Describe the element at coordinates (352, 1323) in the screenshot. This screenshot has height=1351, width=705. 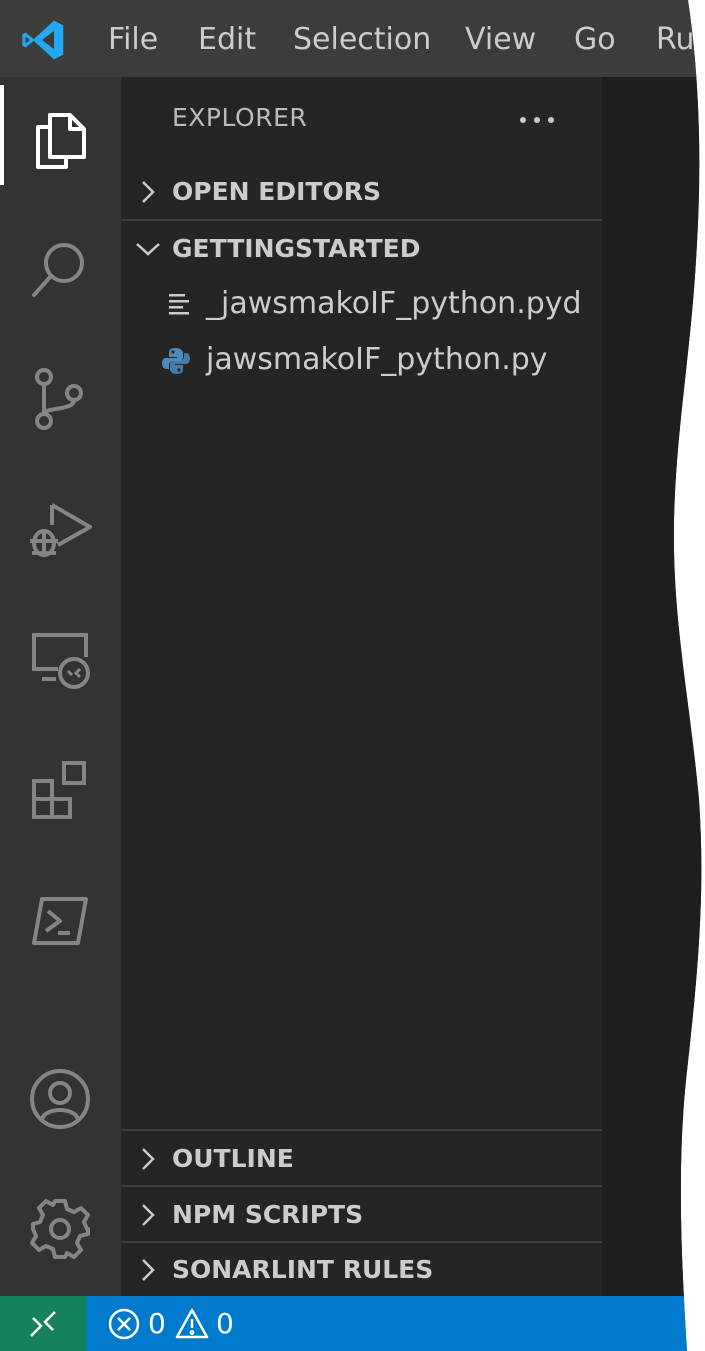
I see `status-bar: 0 0` at that location.